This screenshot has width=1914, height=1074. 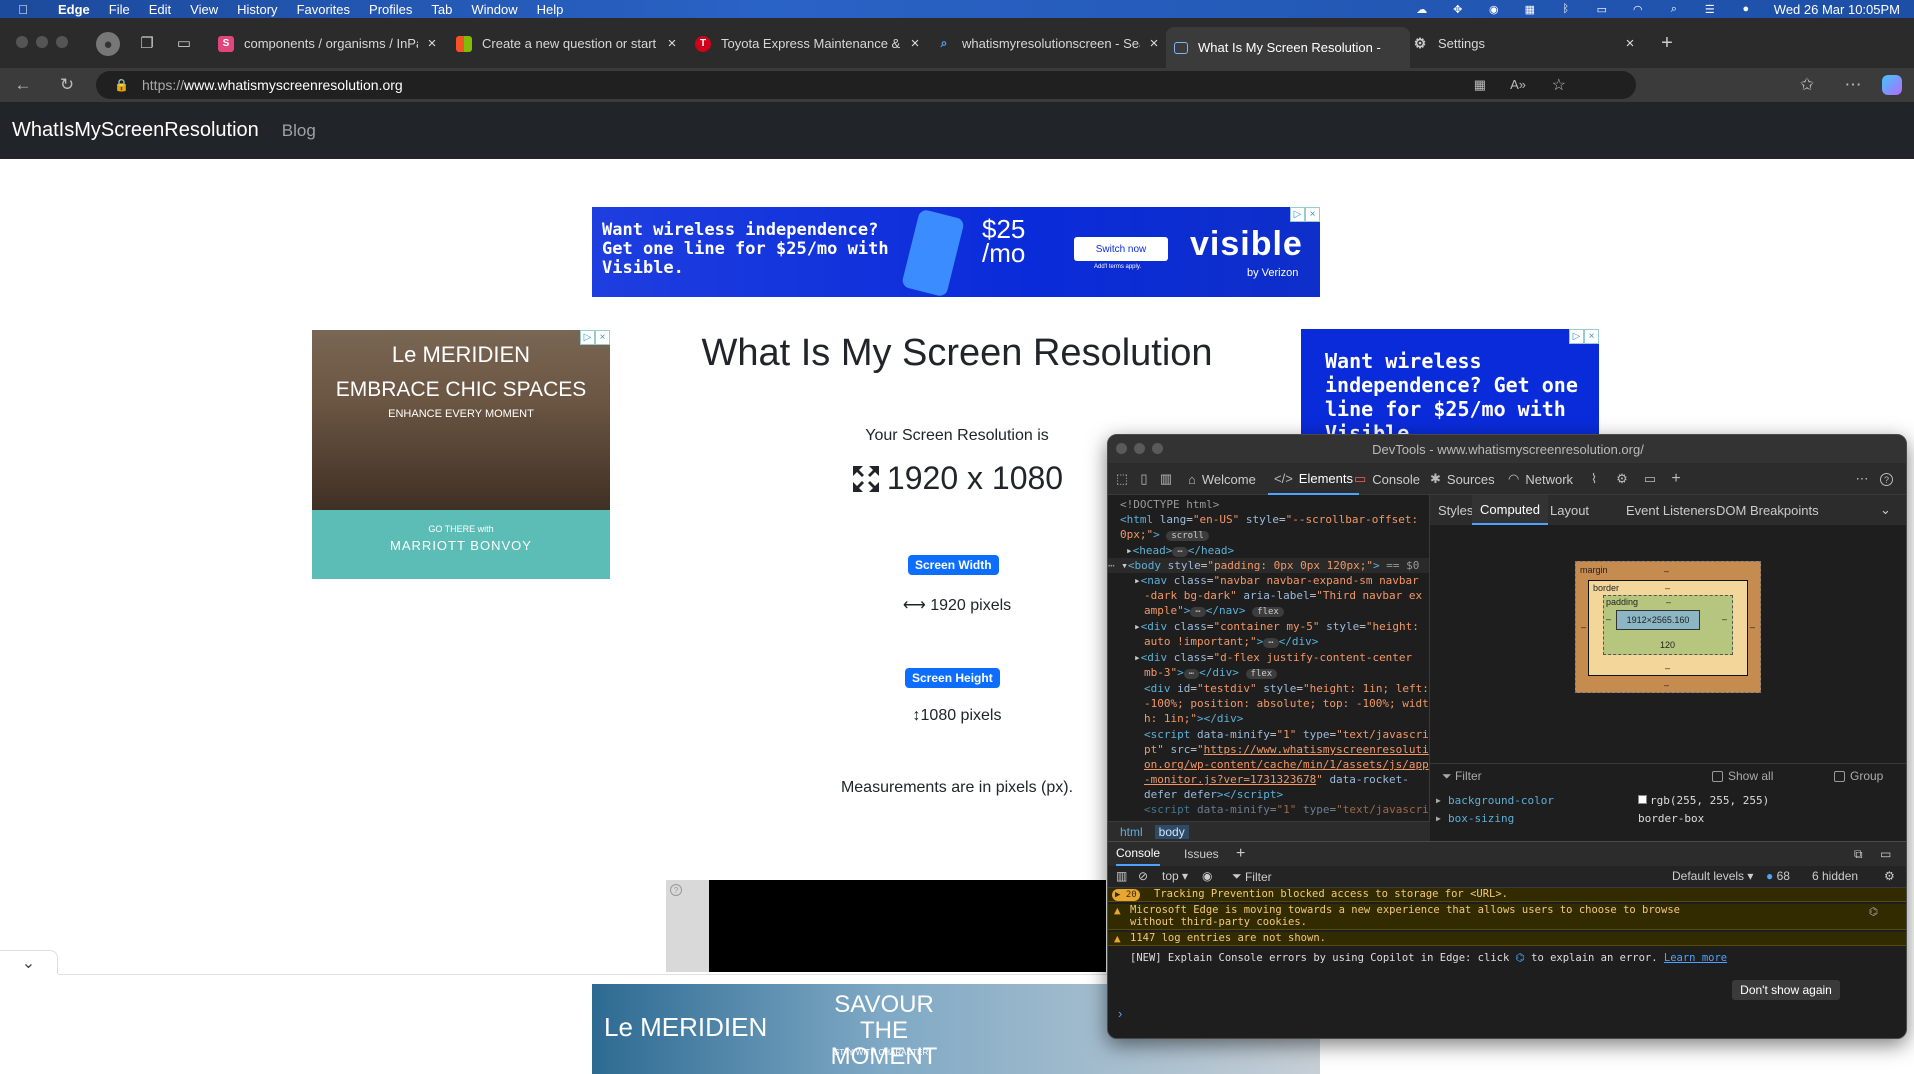 What do you see at coordinates (1594, 479) in the screenshot?
I see `performance-icon: ⌇` at bounding box center [1594, 479].